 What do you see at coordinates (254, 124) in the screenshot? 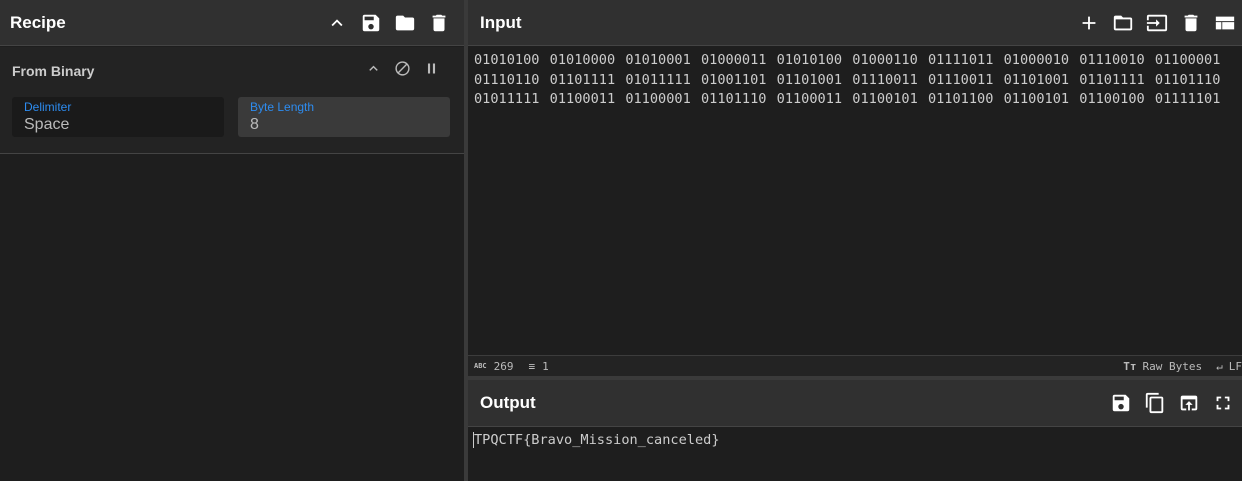
I see `byte-length-value: 8` at bounding box center [254, 124].